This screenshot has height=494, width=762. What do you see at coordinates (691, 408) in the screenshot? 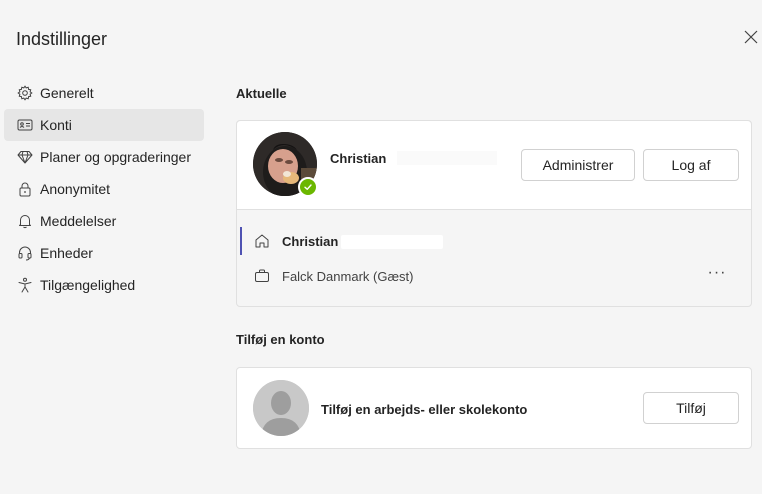
I see `add-account-button: Tilføj` at bounding box center [691, 408].